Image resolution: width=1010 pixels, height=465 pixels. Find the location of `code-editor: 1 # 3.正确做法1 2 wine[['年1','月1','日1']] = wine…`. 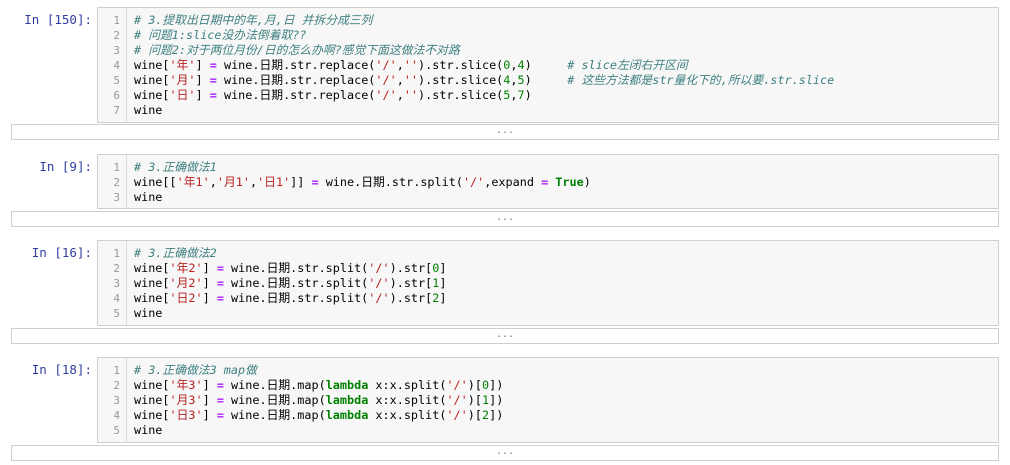

code-editor: 1 # 3.正确做法1 2 wine[['年1','月1','日1']] = wine… is located at coordinates (548, 181).